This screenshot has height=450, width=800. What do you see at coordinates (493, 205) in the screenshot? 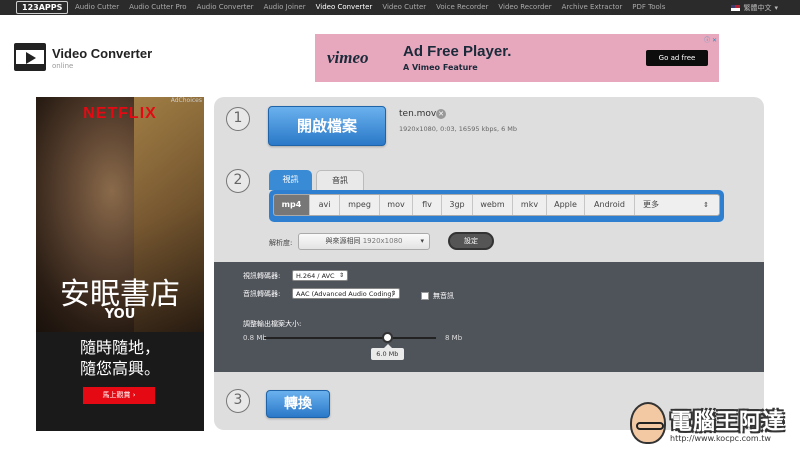
I see `format-webm: webm` at bounding box center [493, 205].